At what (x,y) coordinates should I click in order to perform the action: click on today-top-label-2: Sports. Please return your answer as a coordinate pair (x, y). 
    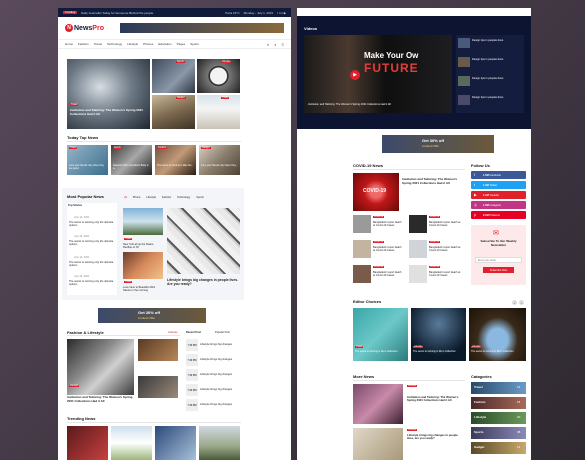
    Looking at the image, I should click on (117, 148).